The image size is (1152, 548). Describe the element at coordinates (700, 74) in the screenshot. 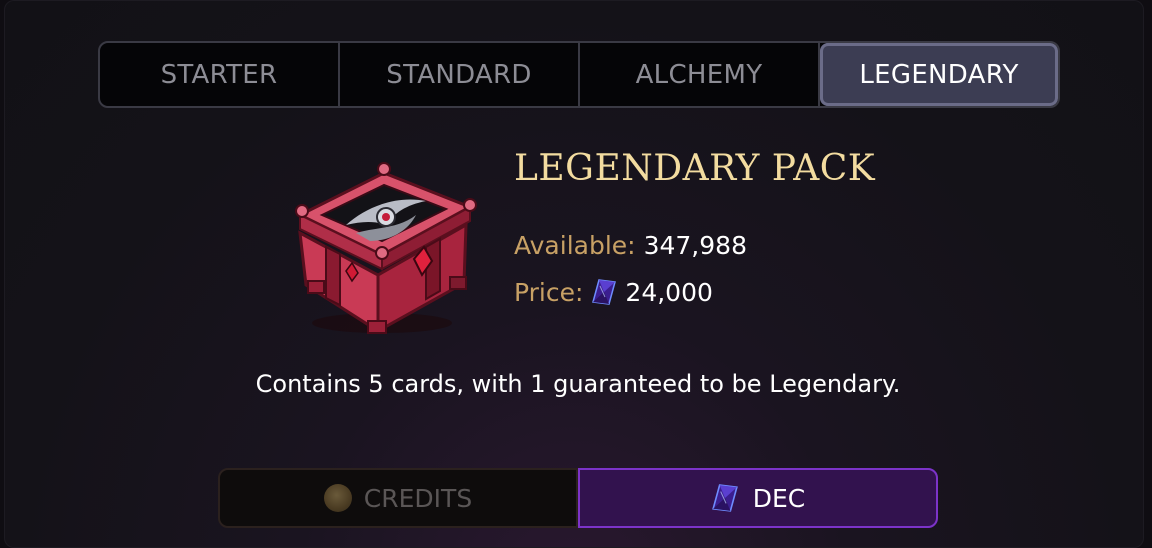

I see `tab-alchemy: ALCHEMY` at that location.